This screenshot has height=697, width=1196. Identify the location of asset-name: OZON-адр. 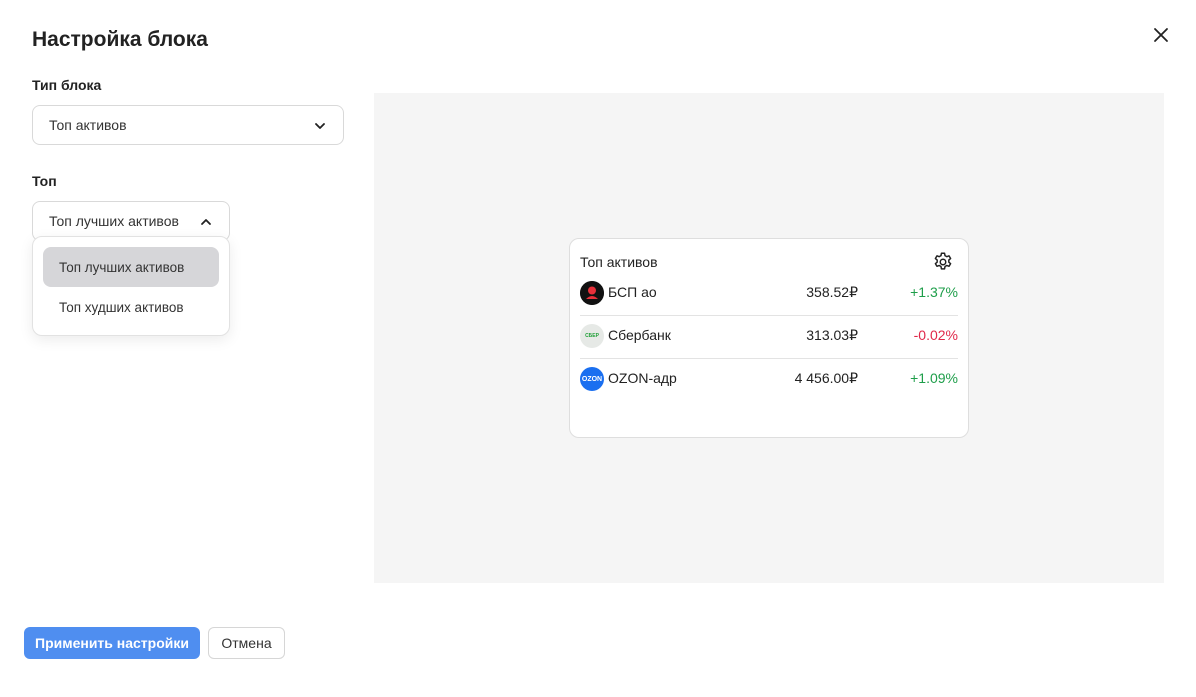
(642, 378).